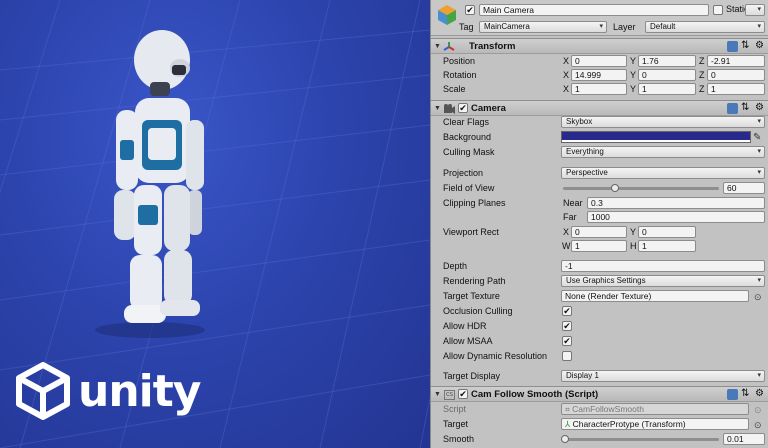 This screenshot has width=768, height=448. Describe the element at coordinates (663, 376) in the screenshot. I see `target-display-dropdown: Display 1 ▾` at that location.